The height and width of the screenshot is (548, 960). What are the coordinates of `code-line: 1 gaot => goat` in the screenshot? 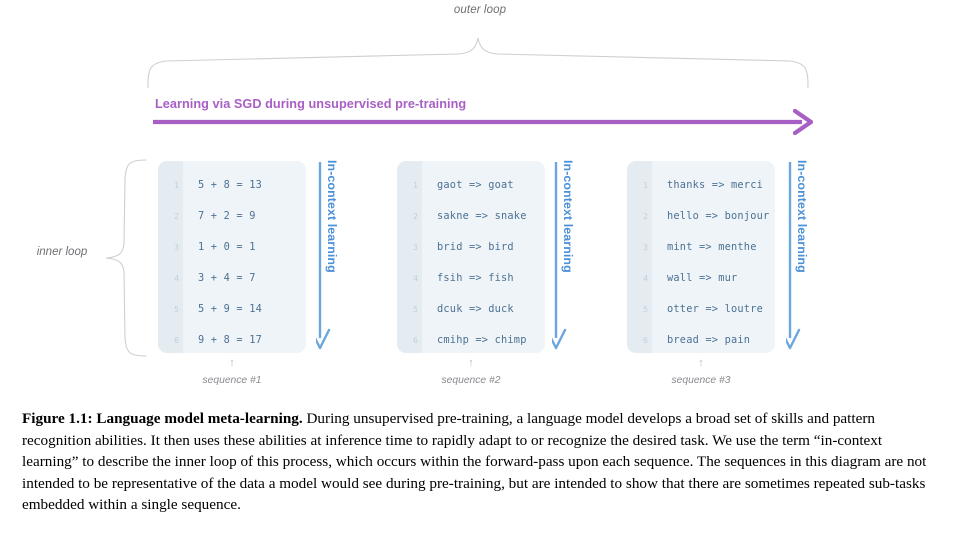 It's located at (471, 185).